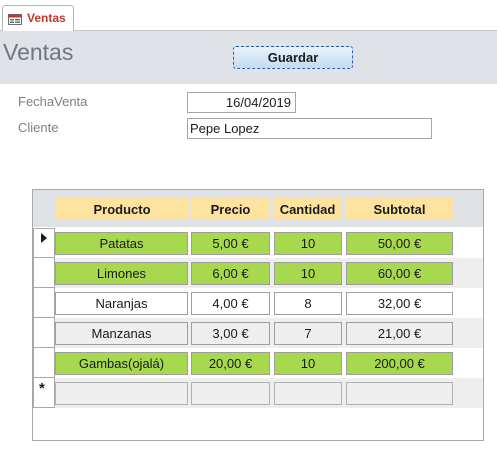  I want to click on cell-subtotal: 50,00 €, so click(399, 243).